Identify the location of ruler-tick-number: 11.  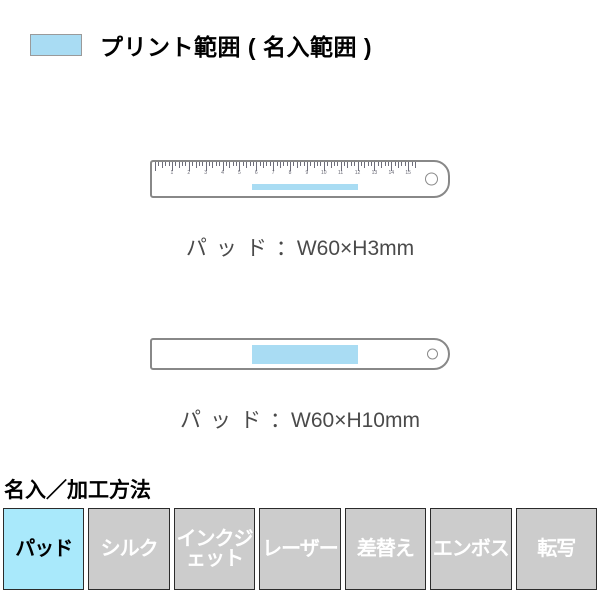
(341, 173).